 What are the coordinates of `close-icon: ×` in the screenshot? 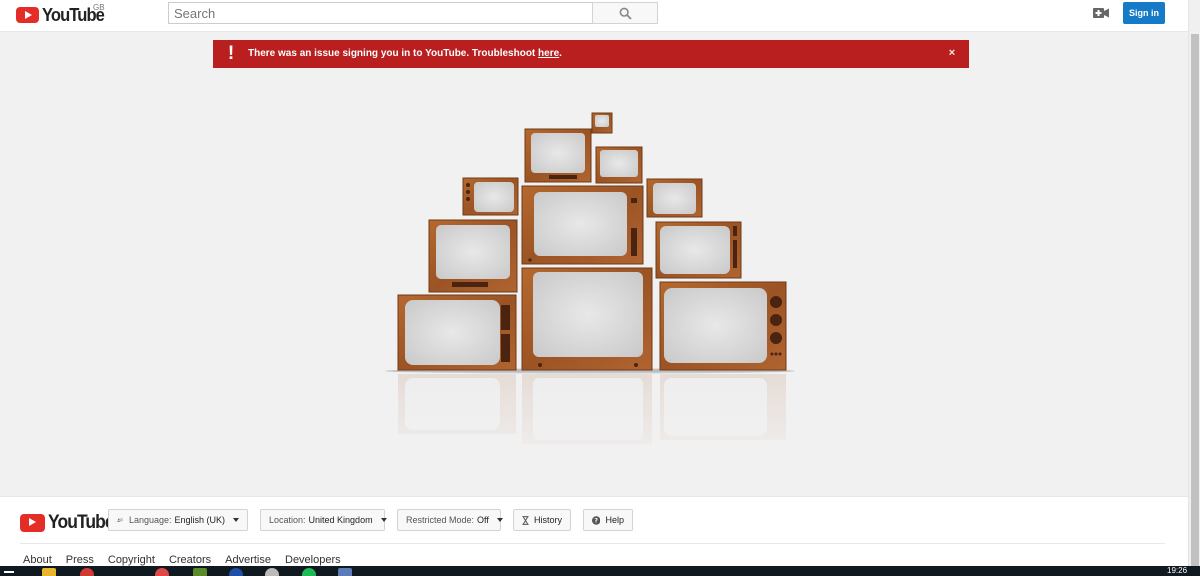 It's located at (952, 53).